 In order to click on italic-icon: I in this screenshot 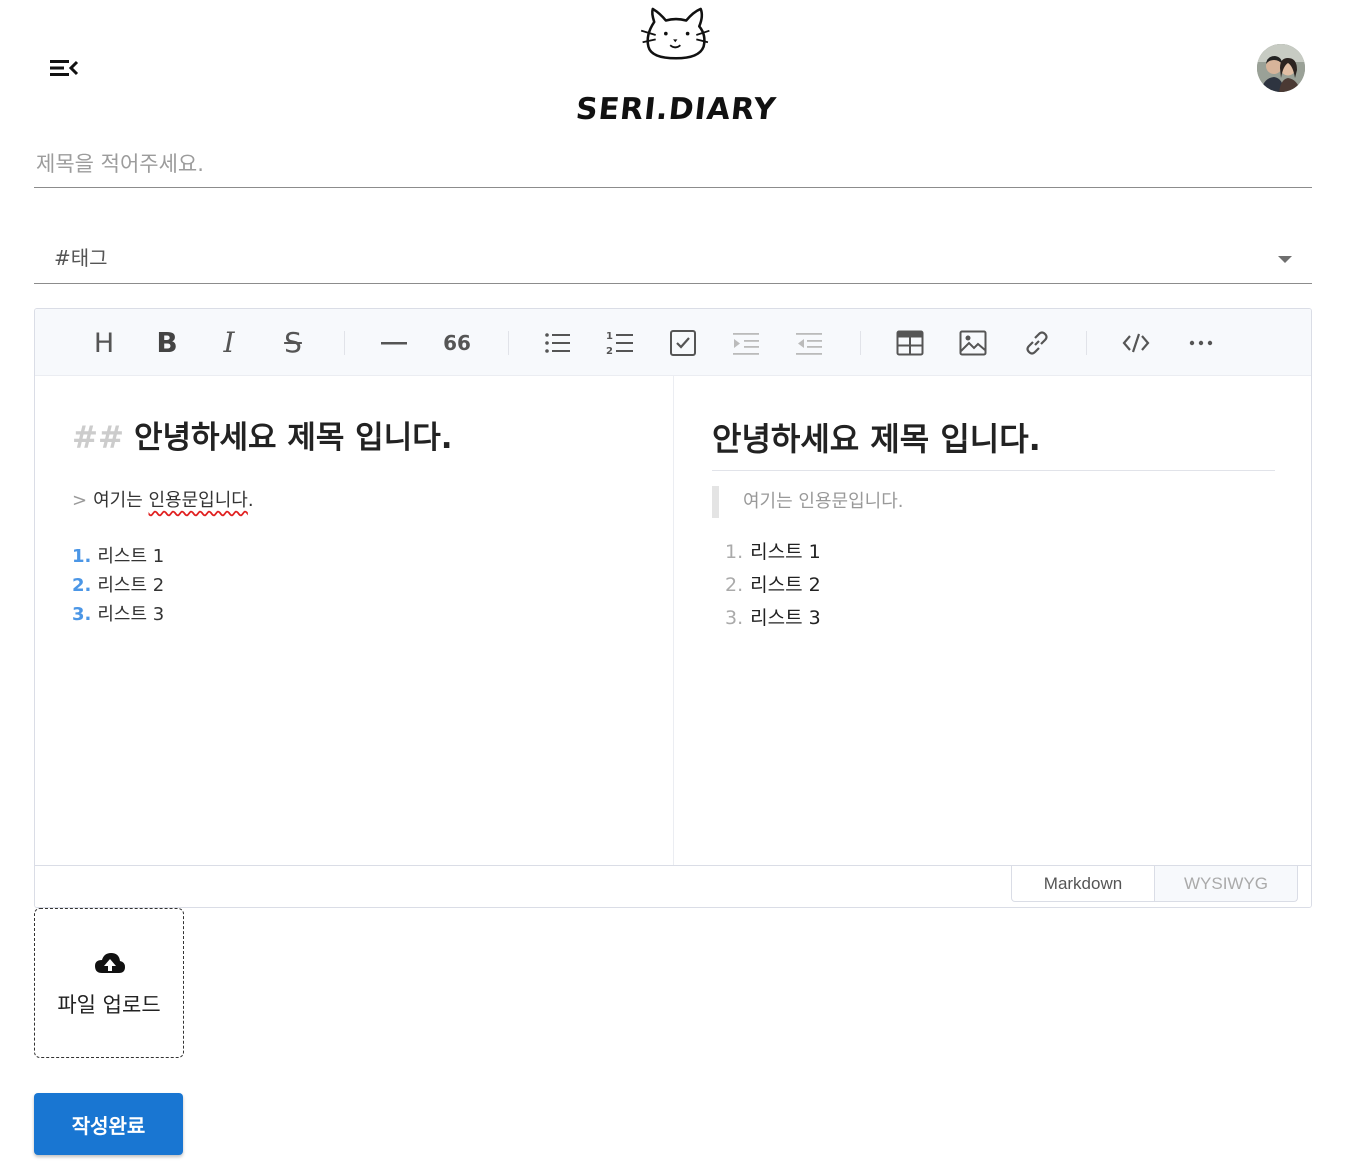, I will do `click(229, 343)`.